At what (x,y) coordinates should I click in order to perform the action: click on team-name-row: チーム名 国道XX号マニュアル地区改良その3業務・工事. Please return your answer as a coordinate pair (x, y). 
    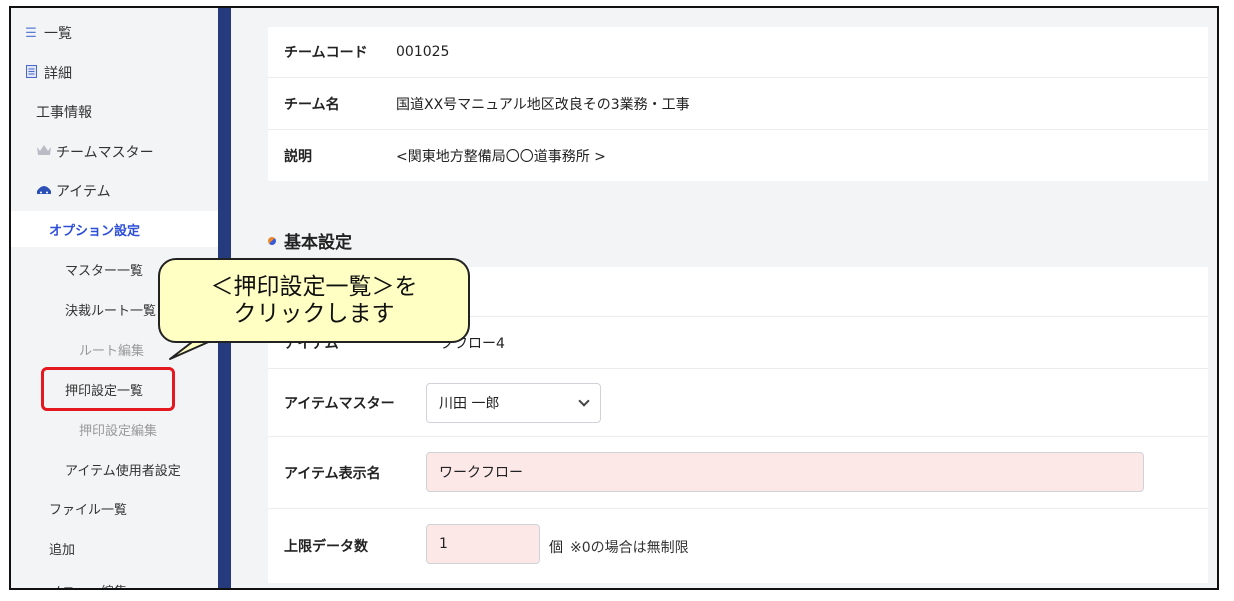
    Looking at the image, I should click on (738, 104).